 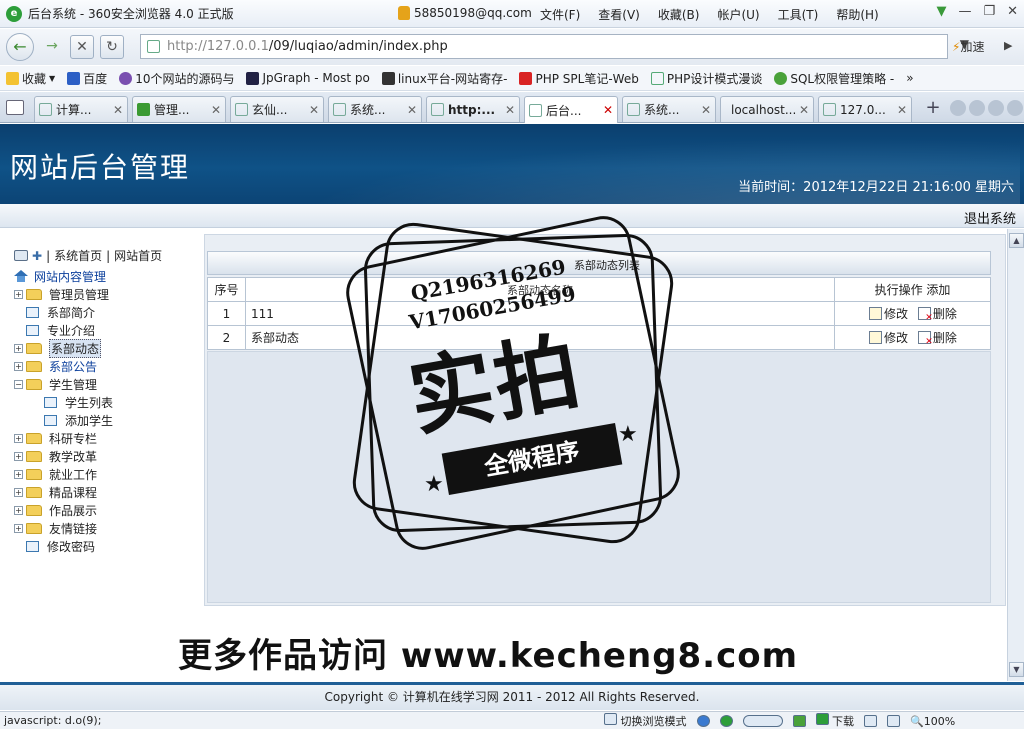 What do you see at coordinates (1016, 669) in the screenshot?
I see `scroll-down-icon: ▼` at bounding box center [1016, 669].